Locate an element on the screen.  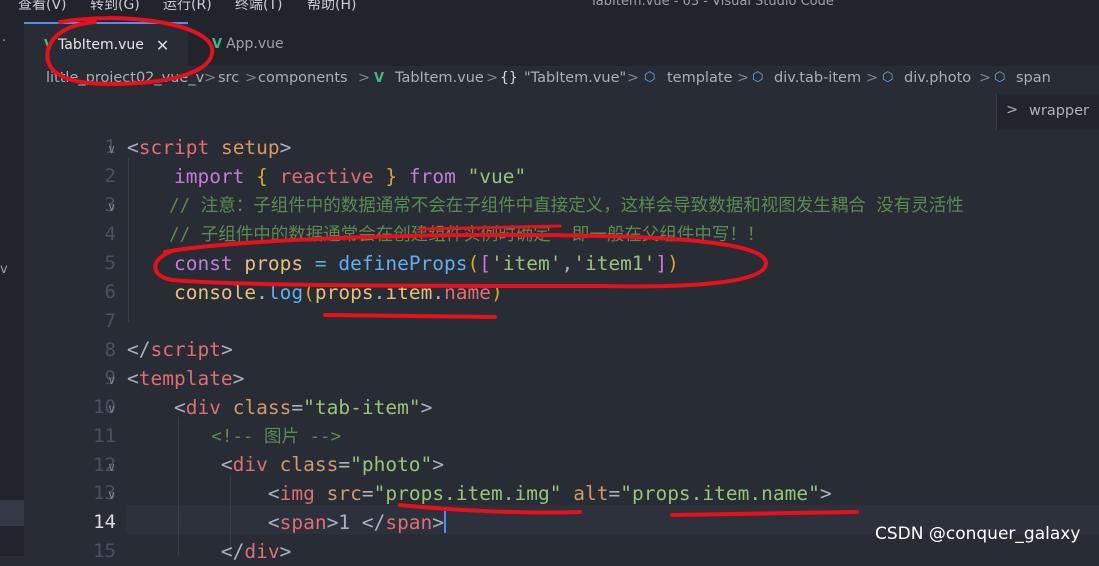
code-line-14: <span>1 </span> is located at coordinates (357, 522).